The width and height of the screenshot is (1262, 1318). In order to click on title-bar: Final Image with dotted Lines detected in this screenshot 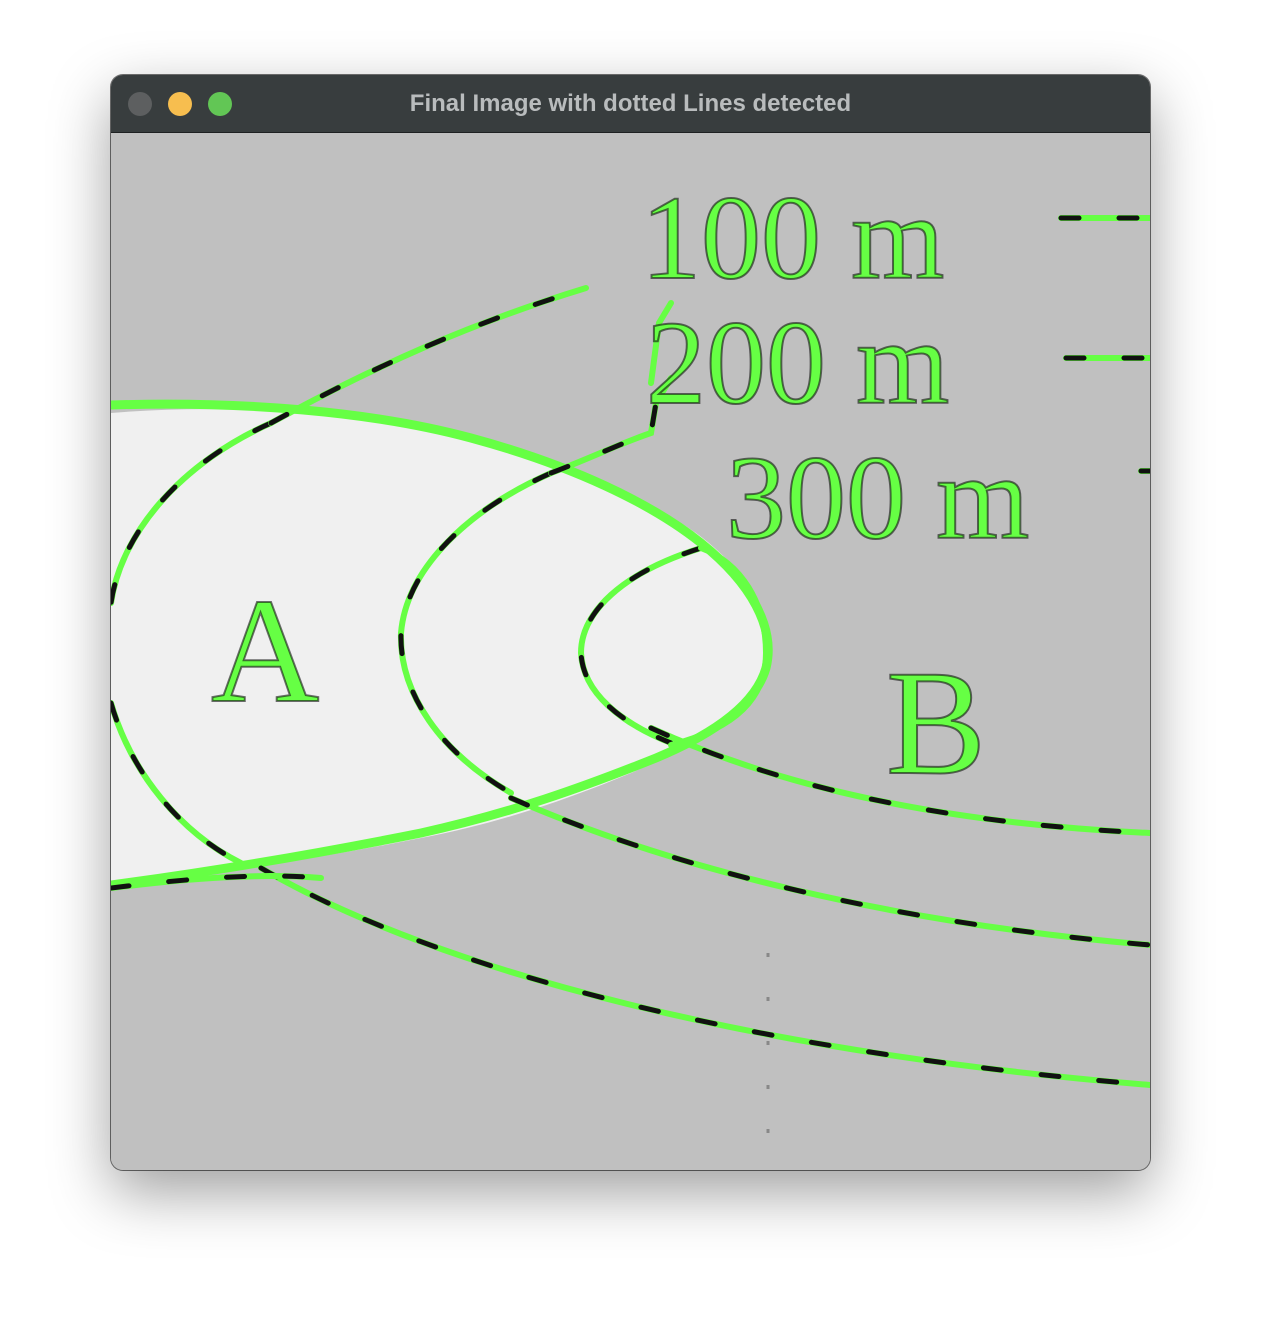, I will do `click(630, 104)`.